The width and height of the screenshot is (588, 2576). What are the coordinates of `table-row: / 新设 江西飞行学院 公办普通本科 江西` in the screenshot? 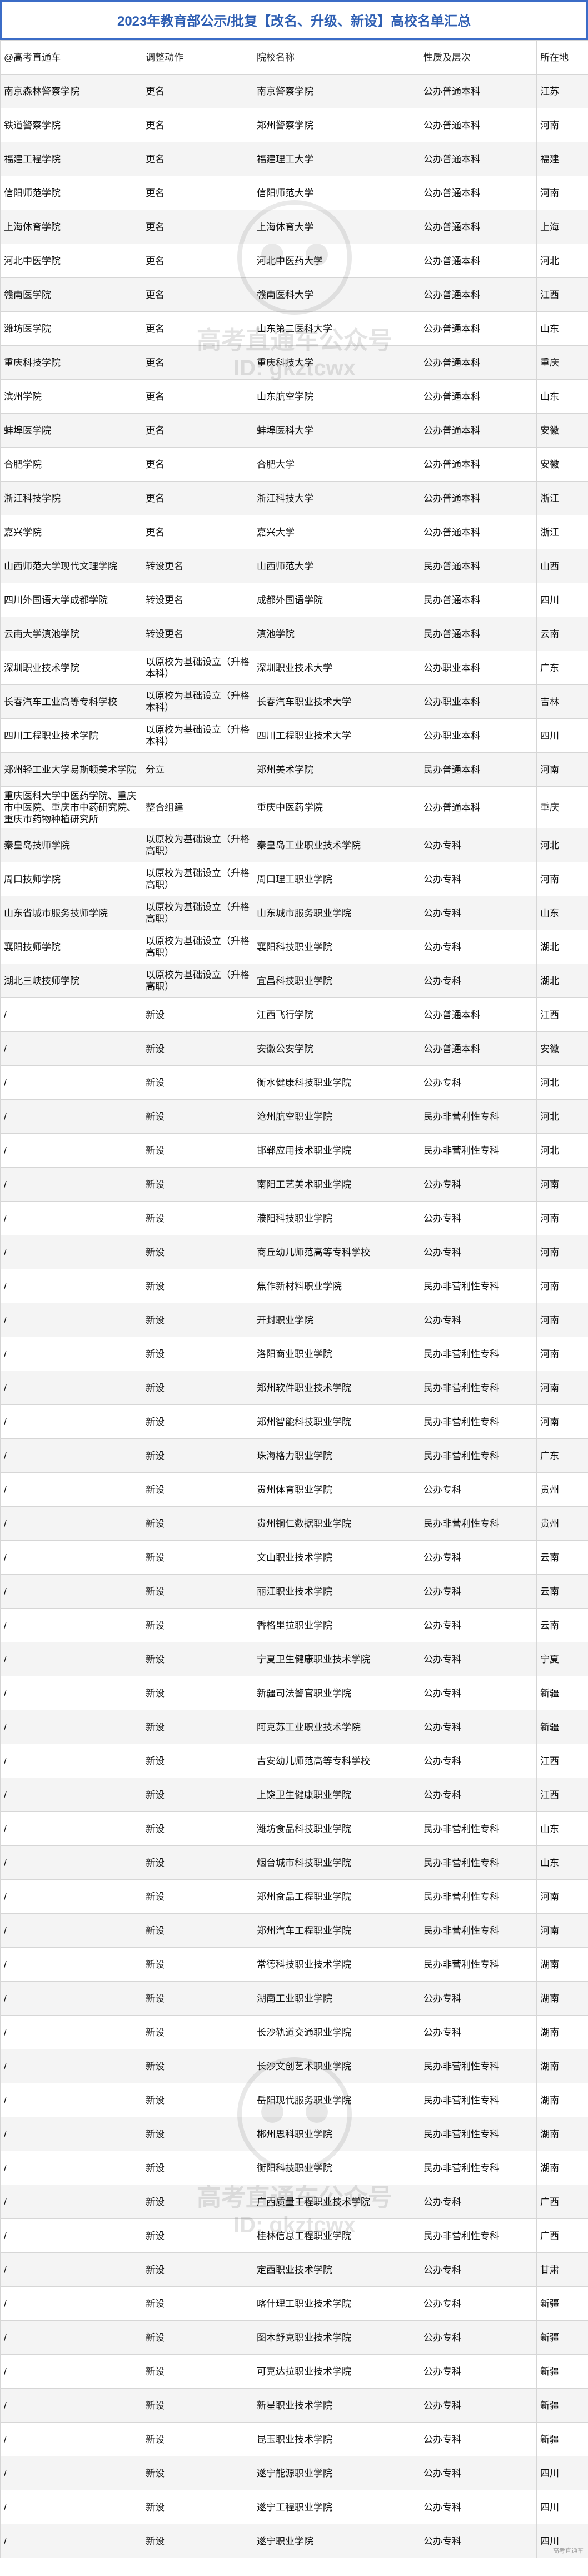 It's located at (294, 1014).